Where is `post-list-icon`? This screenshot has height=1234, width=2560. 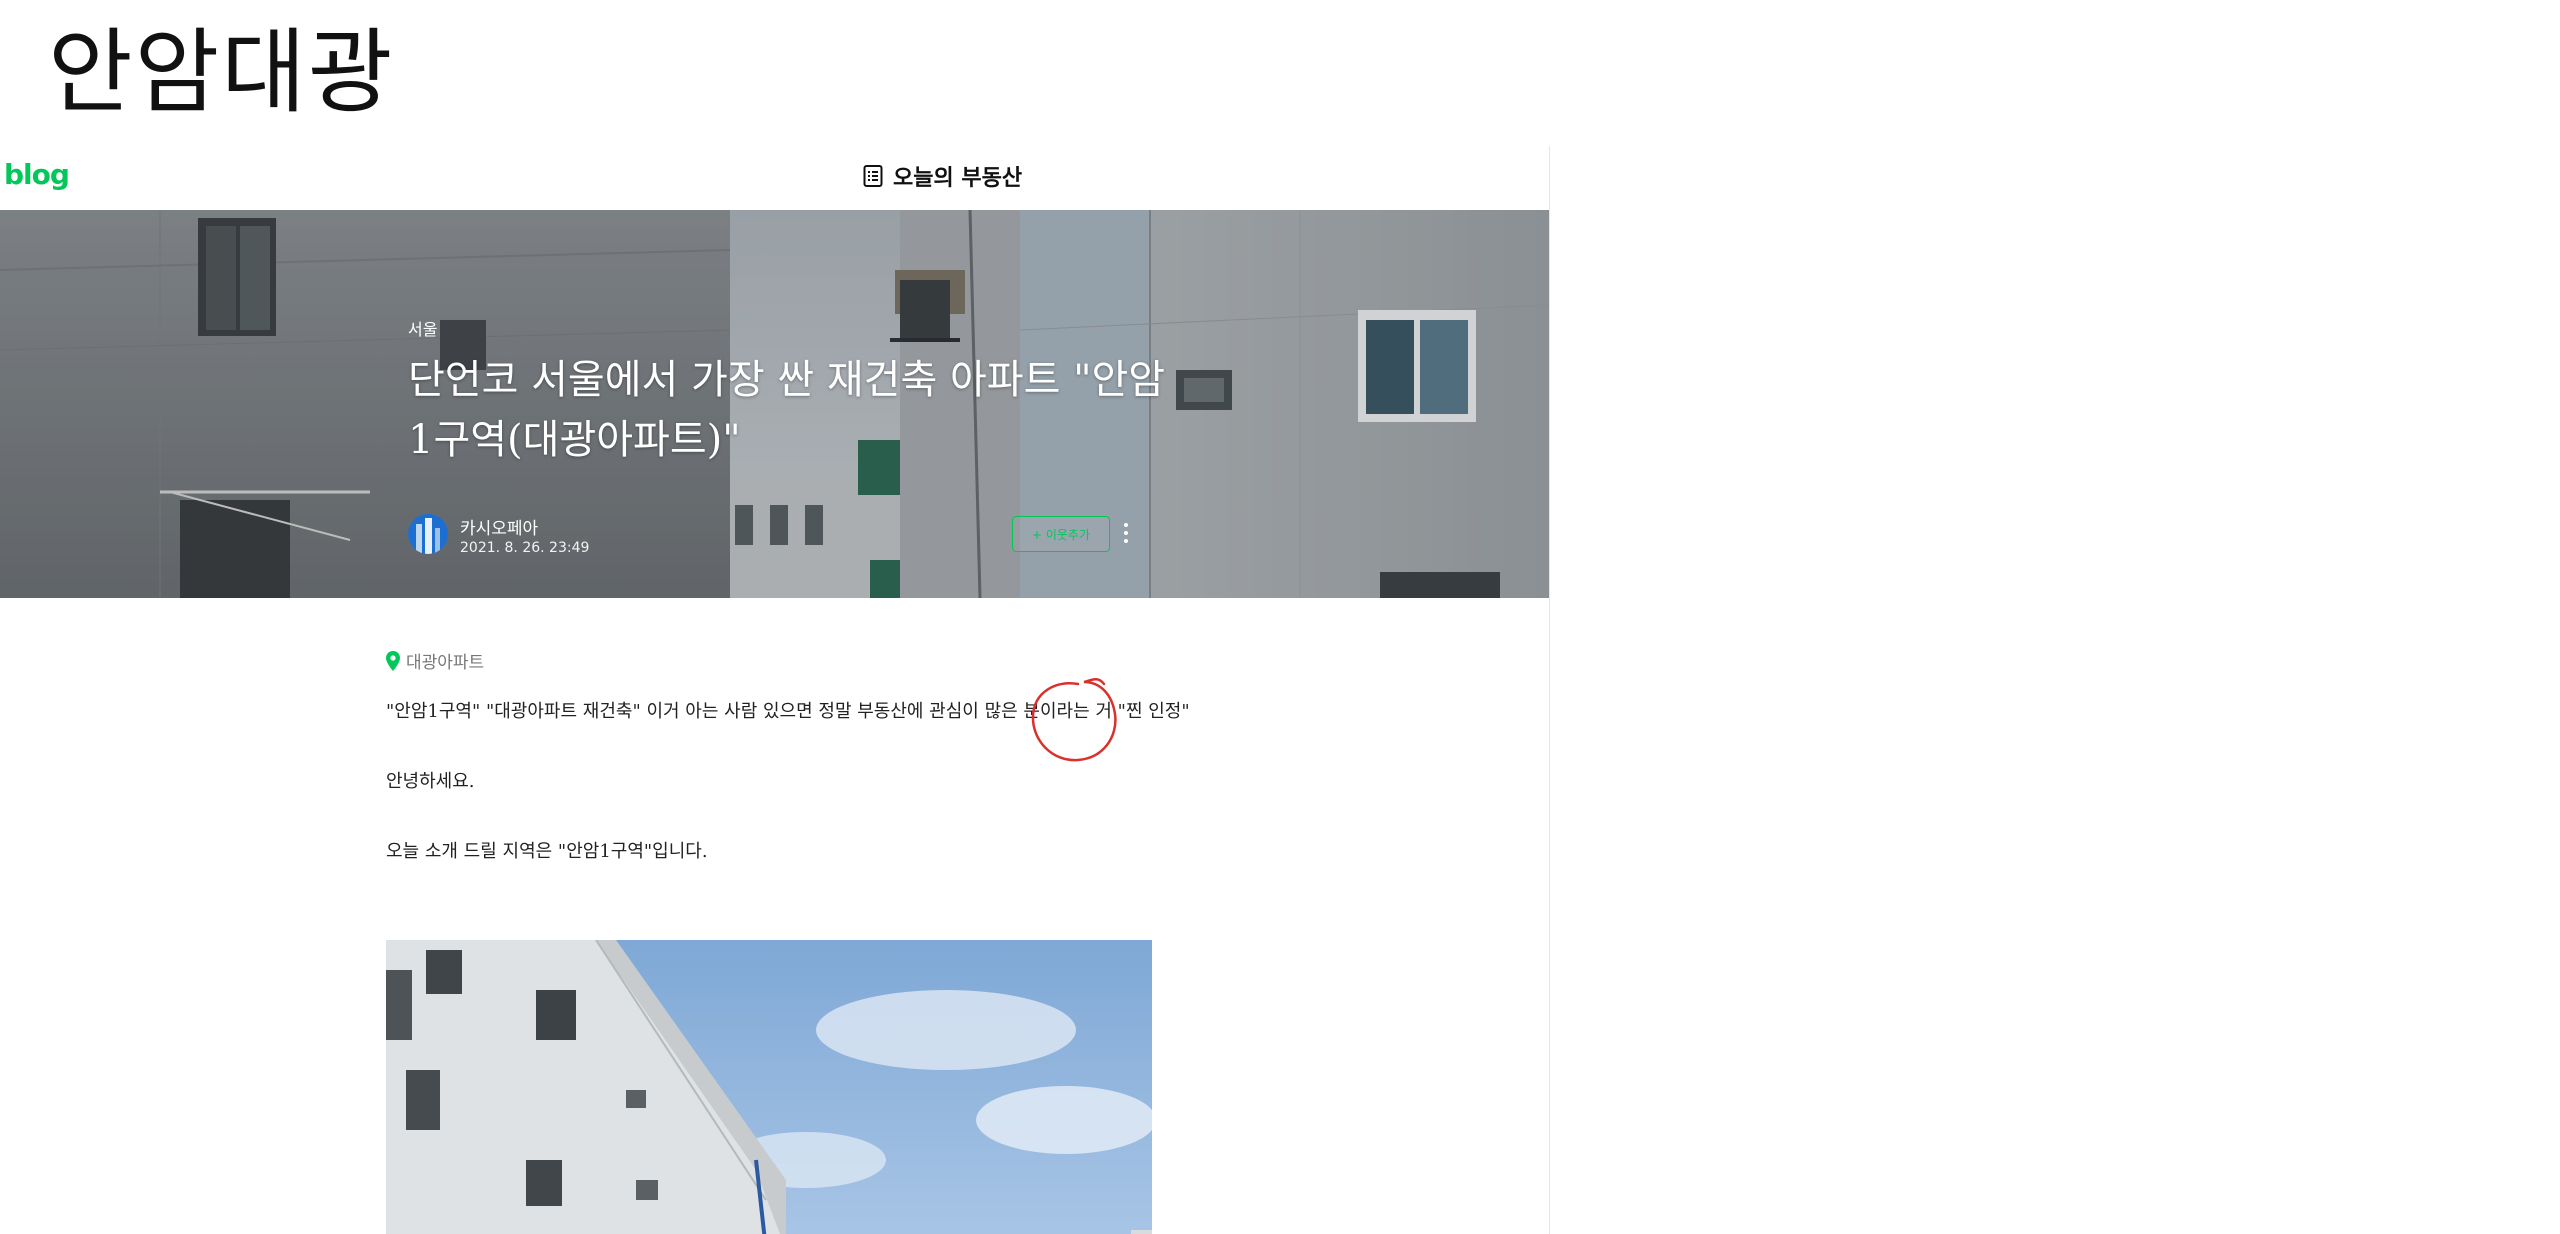
post-list-icon is located at coordinates (873, 176).